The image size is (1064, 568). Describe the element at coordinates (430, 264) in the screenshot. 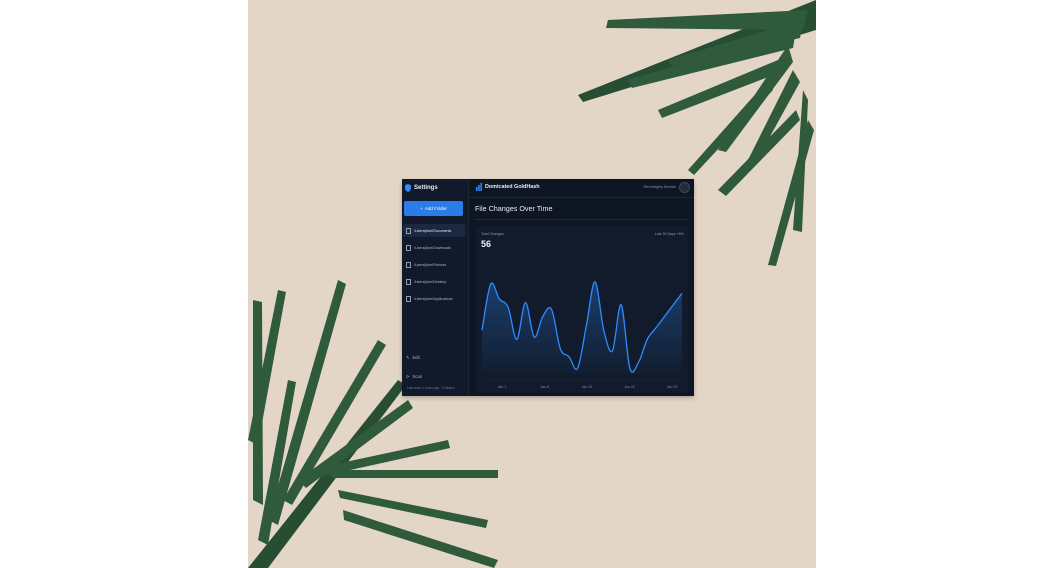

I see `folder-label: /Users/jdoe/Pictures` at that location.